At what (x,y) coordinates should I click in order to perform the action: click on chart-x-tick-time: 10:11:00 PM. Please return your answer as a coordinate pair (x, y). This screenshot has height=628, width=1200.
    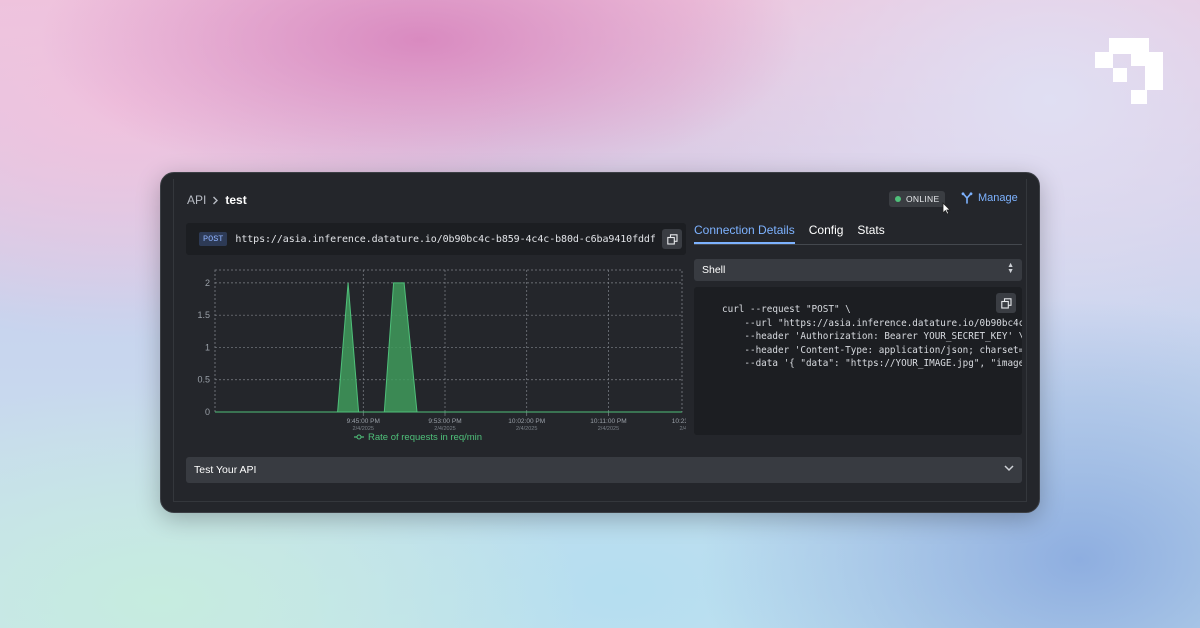
    Looking at the image, I should click on (608, 421).